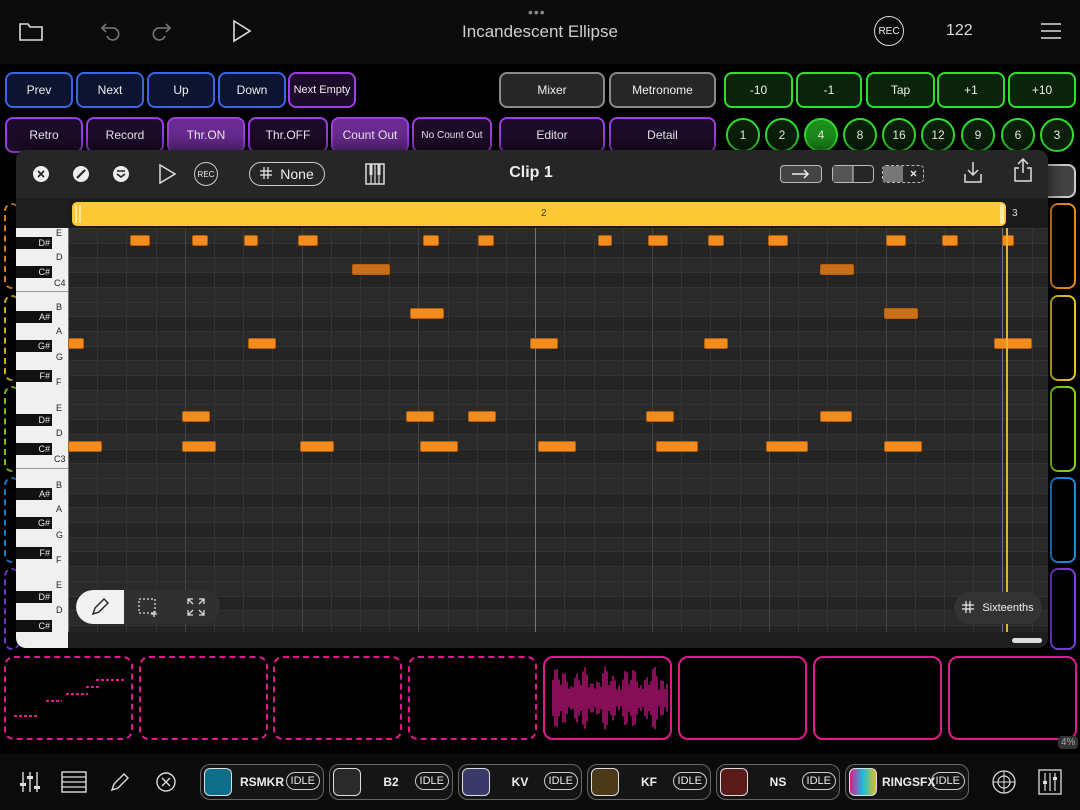  What do you see at coordinates (252, 90) in the screenshot?
I see `down-button: Down` at bounding box center [252, 90].